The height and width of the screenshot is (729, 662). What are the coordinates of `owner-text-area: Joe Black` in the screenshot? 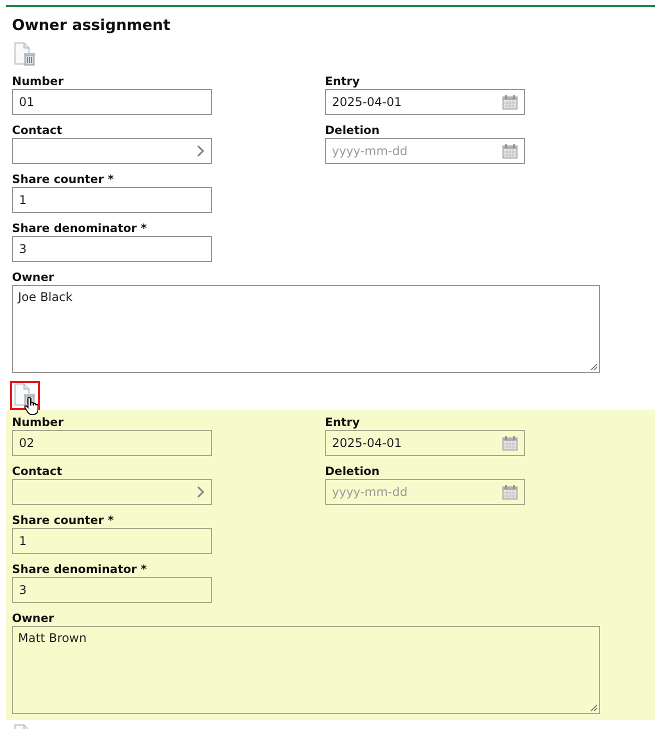 It's located at (306, 329).